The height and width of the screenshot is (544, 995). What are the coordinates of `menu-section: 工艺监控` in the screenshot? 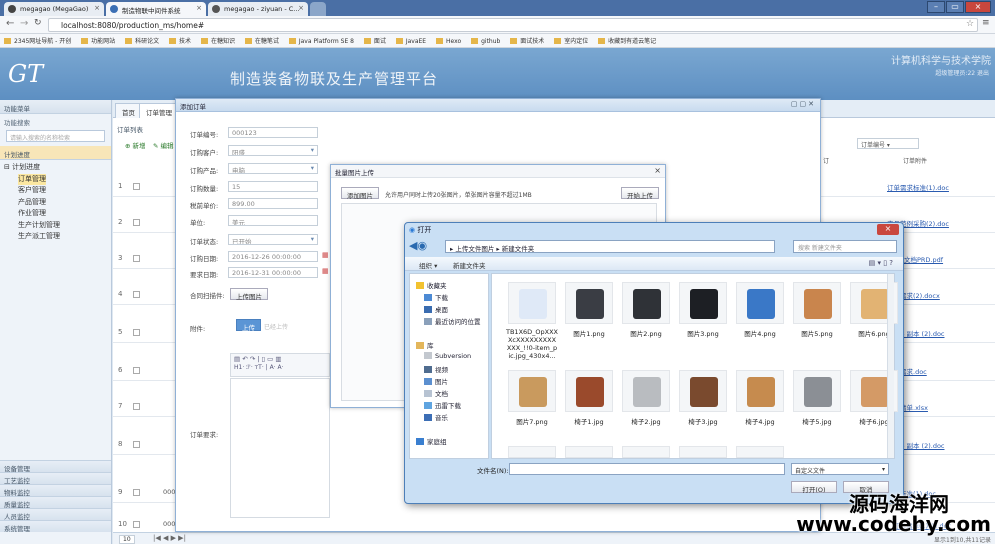 It's located at (55, 478).